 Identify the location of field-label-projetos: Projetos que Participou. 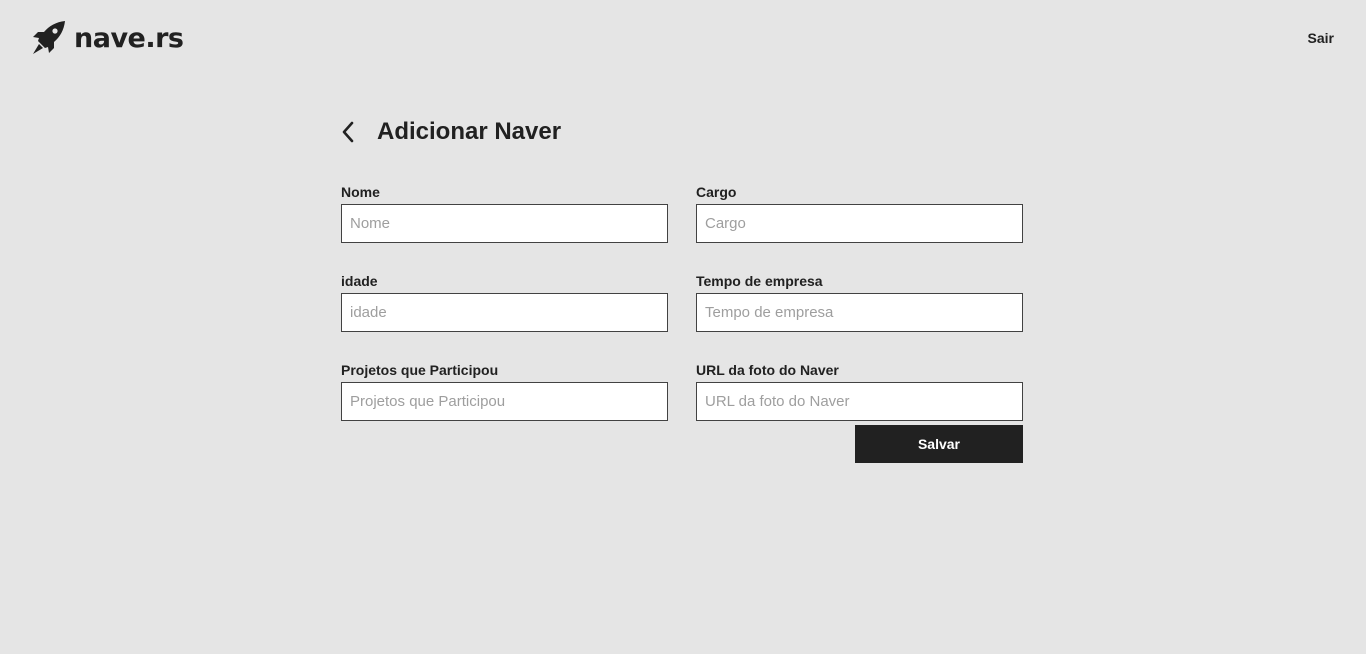
(420, 370).